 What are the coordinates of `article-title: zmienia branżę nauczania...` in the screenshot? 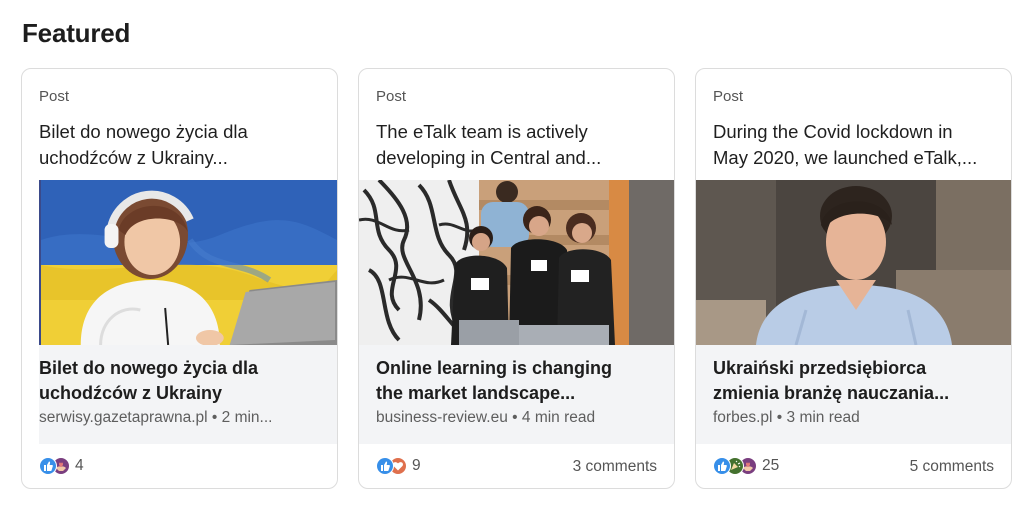 It's located at (854, 393).